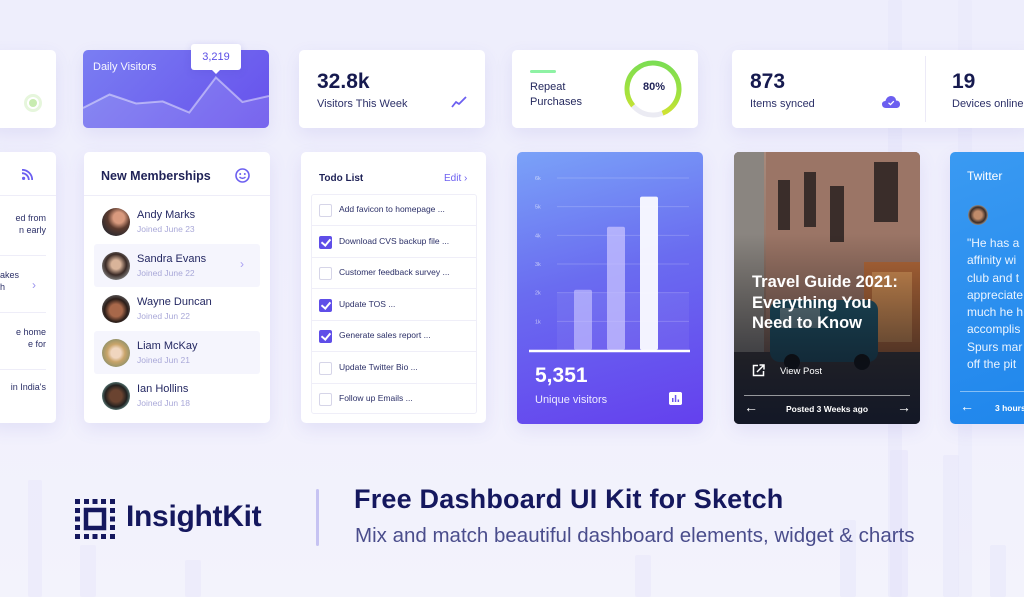  I want to click on sparkline-area, so click(176, 102).